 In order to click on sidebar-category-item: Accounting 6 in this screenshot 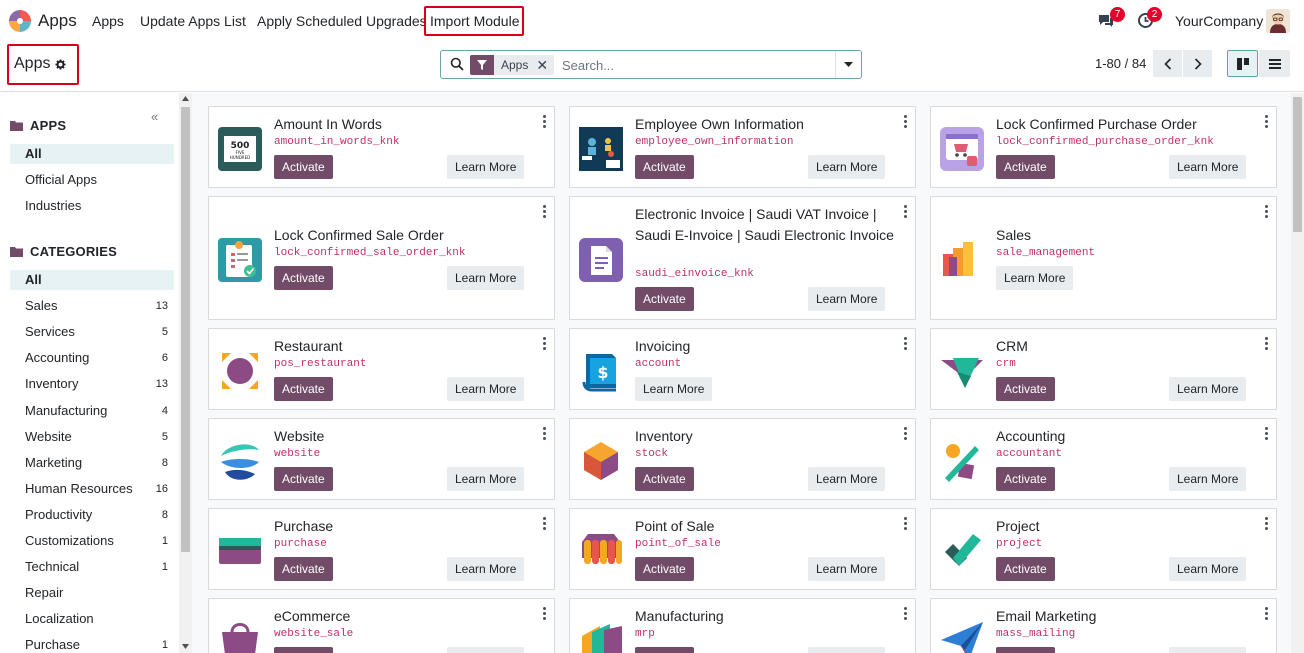, I will do `click(92, 358)`.